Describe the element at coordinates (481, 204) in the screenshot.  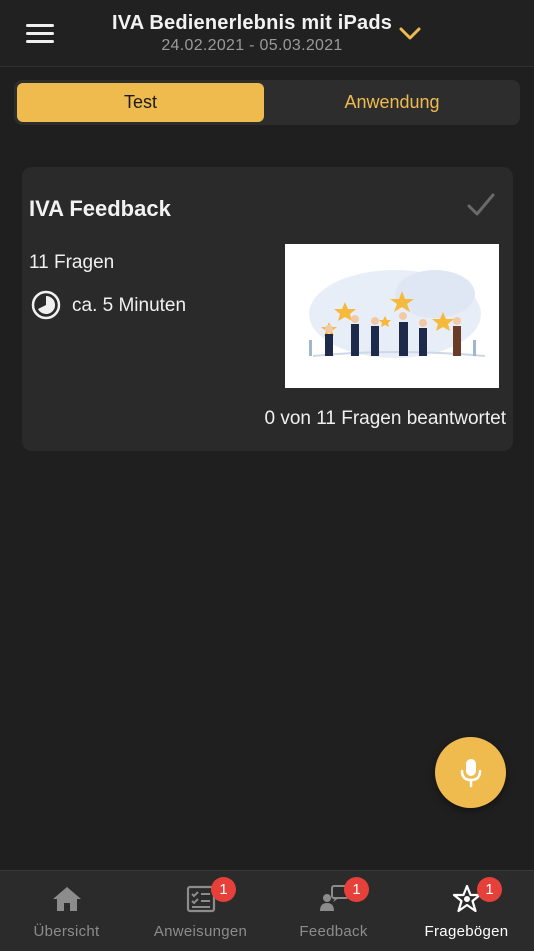
I see `checkmark-icon` at that location.